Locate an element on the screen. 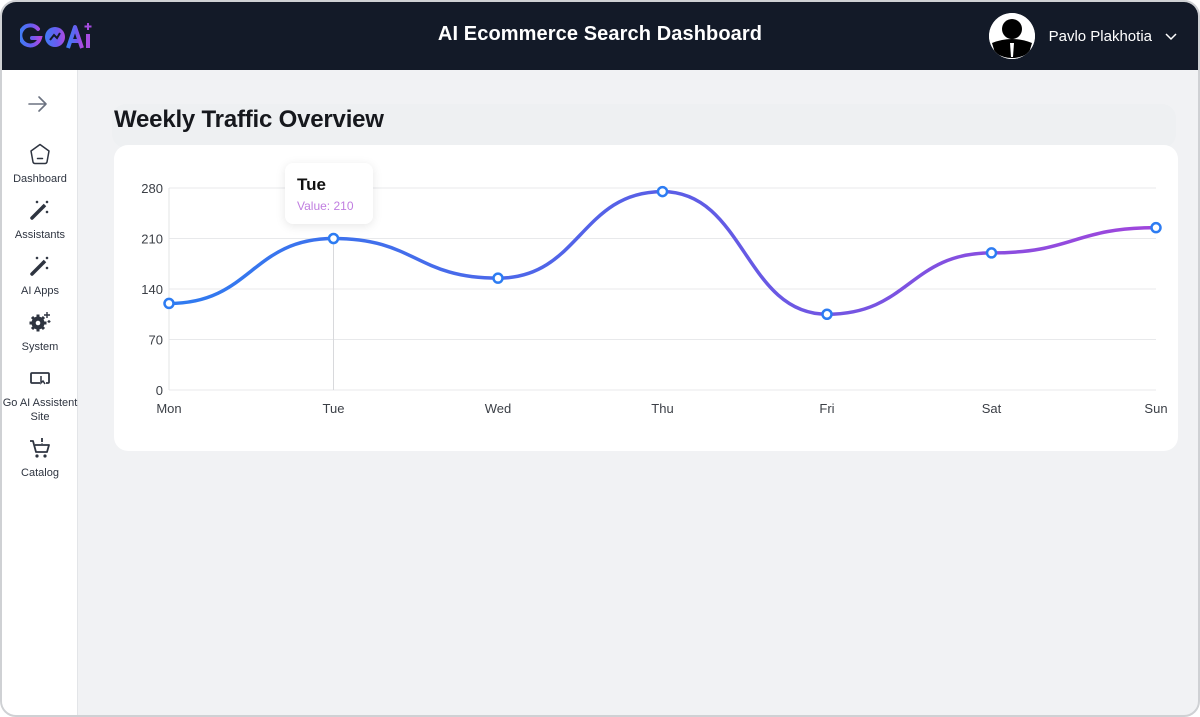 The height and width of the screenshot is (717, 1200). x-tick-label: Sun is located at coordinates (1155, 408).